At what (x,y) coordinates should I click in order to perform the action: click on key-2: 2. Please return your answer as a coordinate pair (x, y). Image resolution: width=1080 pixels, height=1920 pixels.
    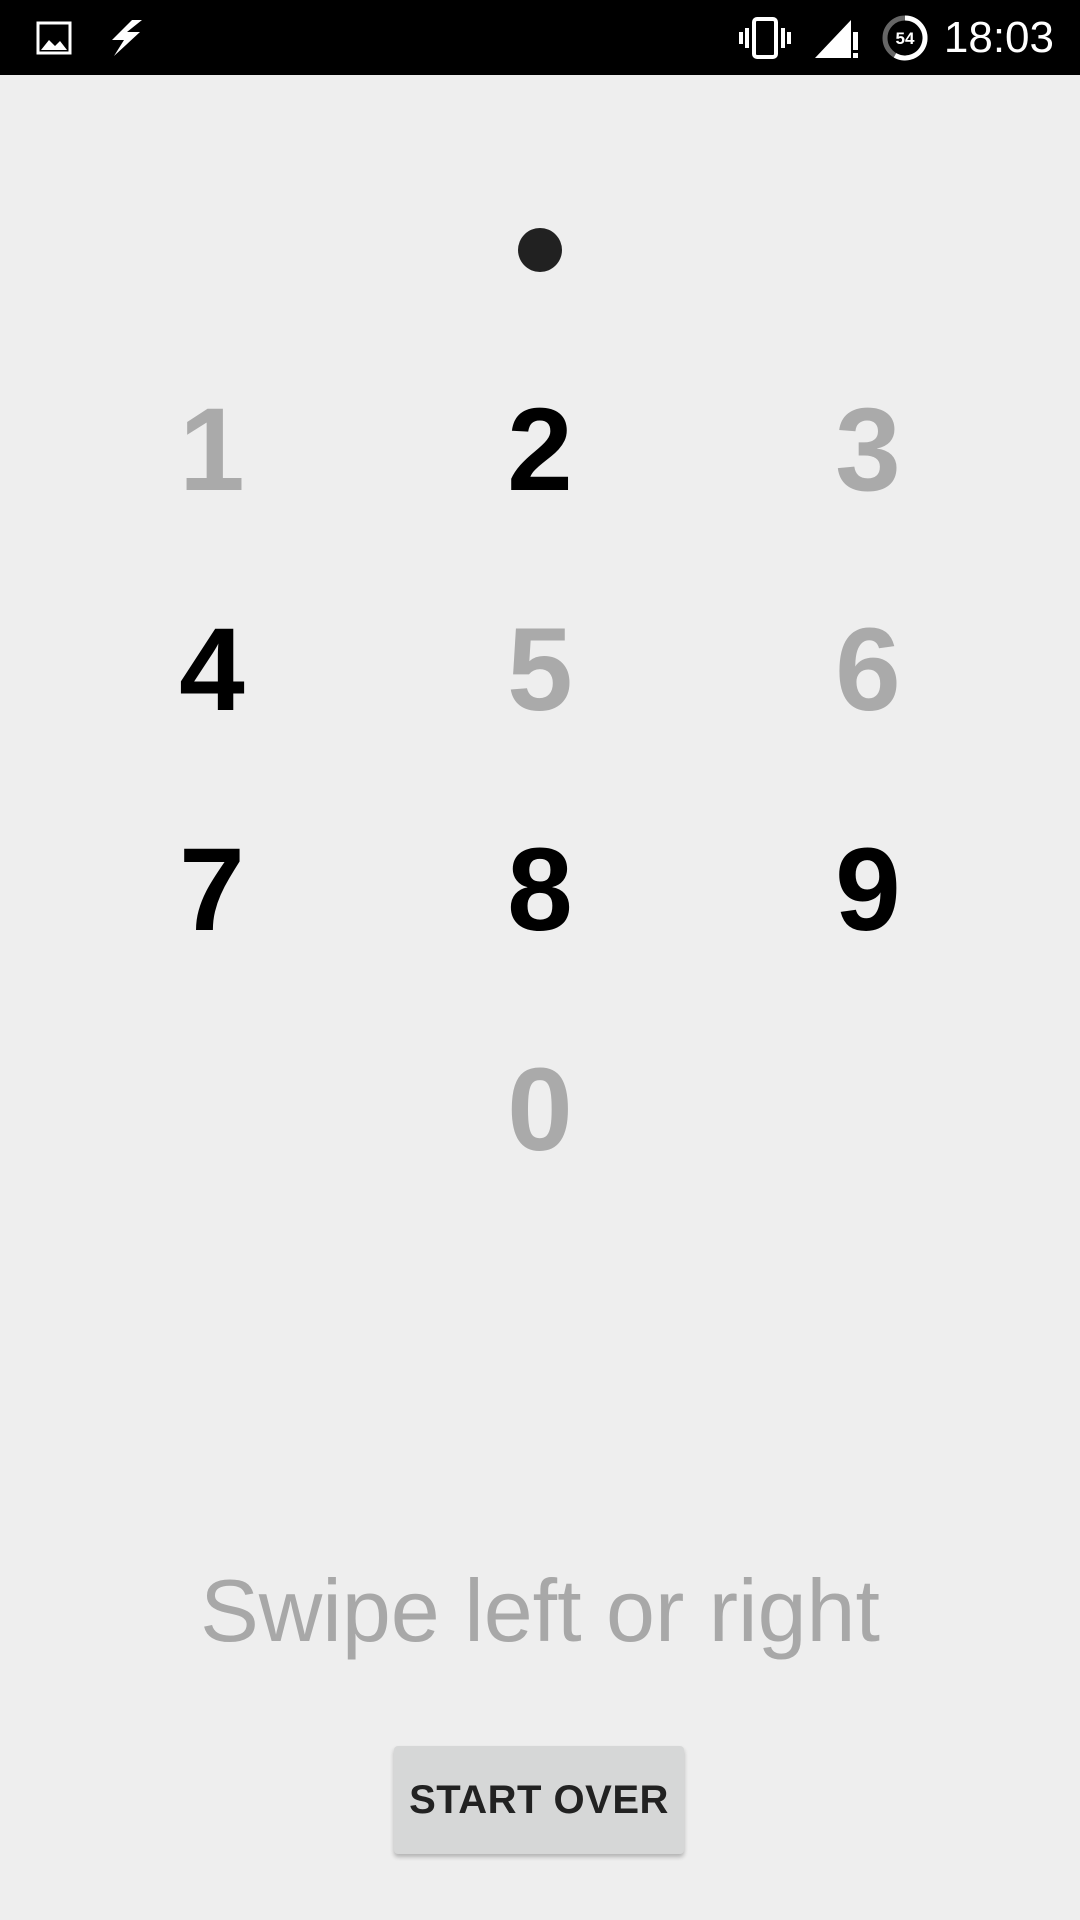
    Looking at the image, I should click on (540, 450).